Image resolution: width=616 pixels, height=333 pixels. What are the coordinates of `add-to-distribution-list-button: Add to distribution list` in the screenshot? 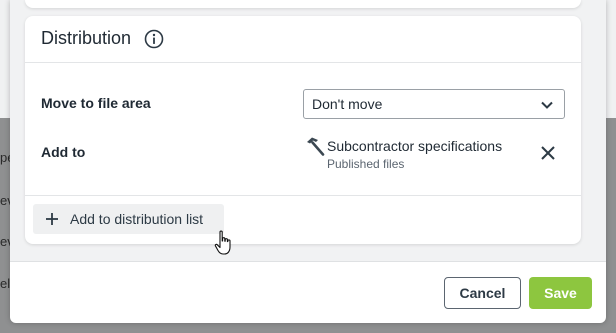 It's located at (128, 219).